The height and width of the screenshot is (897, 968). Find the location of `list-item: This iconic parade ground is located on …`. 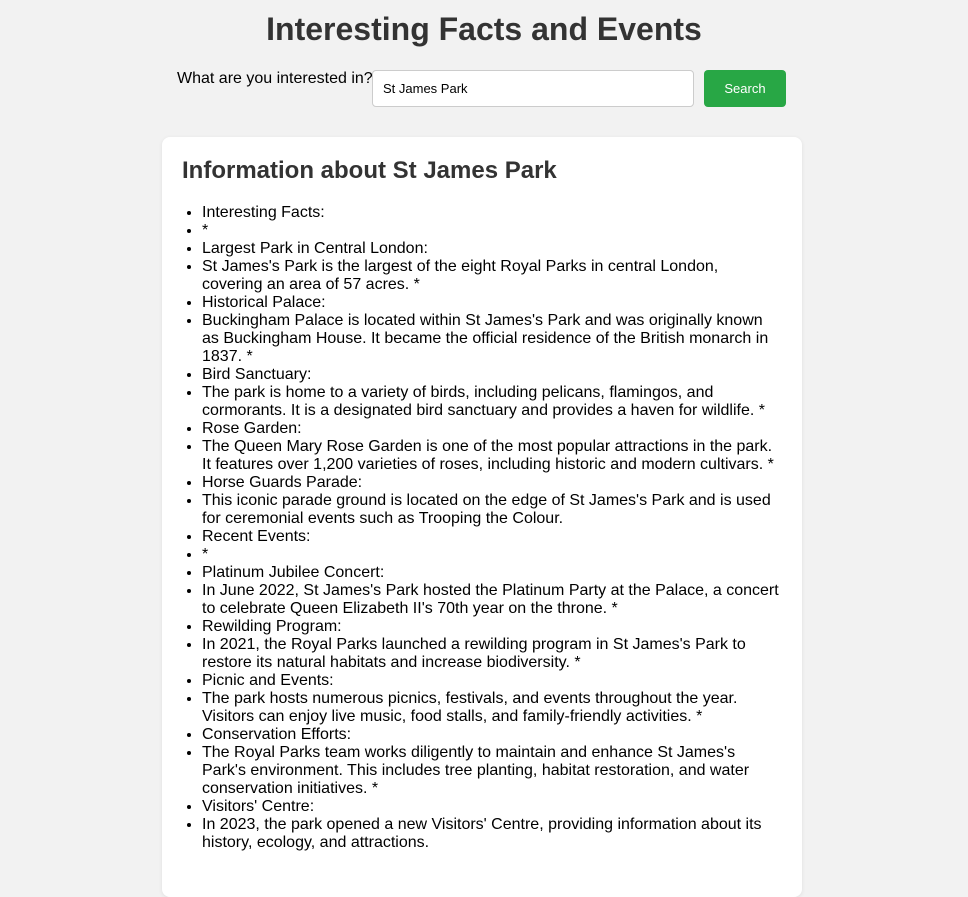

list-item: This iconic parade ground is located on … is located at coordinates (492, 510).